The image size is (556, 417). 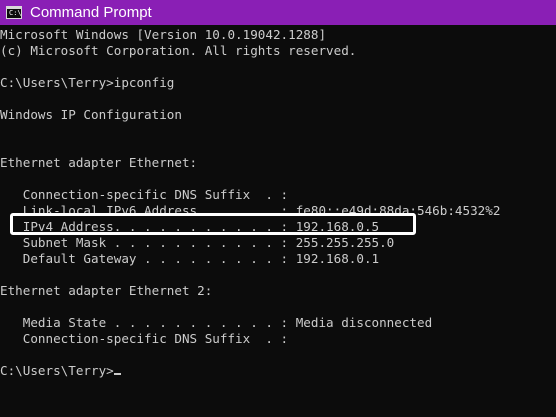 What do you see at coordinates (99, 162) in the screenshot?
I see `adapter-heading-ethernet: Ethernet adapter Ethernet:` at bounding box center [99, 162].